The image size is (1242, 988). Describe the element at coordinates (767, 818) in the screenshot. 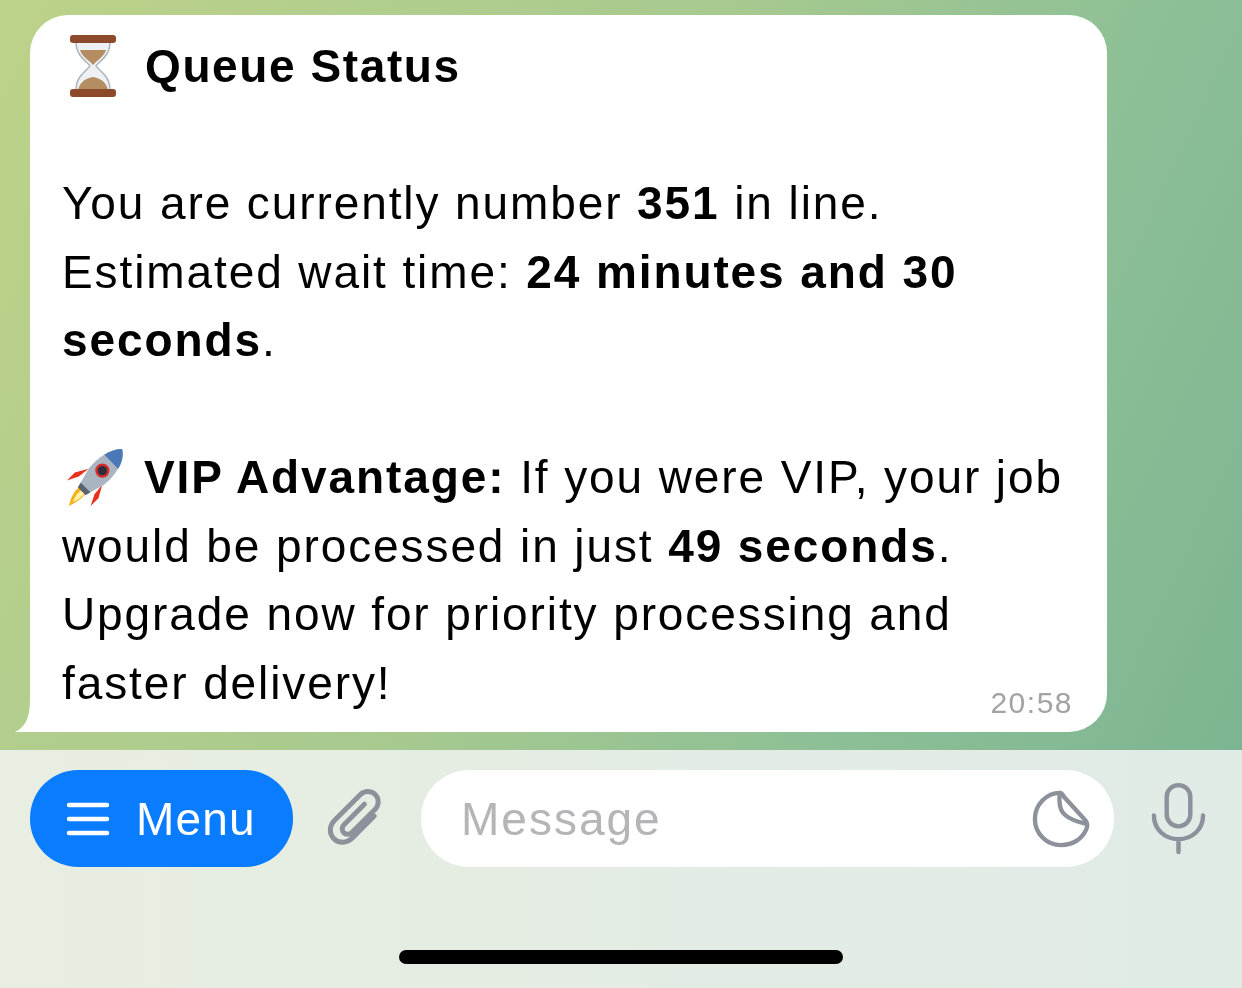

I see `message-field: Message` at that location.